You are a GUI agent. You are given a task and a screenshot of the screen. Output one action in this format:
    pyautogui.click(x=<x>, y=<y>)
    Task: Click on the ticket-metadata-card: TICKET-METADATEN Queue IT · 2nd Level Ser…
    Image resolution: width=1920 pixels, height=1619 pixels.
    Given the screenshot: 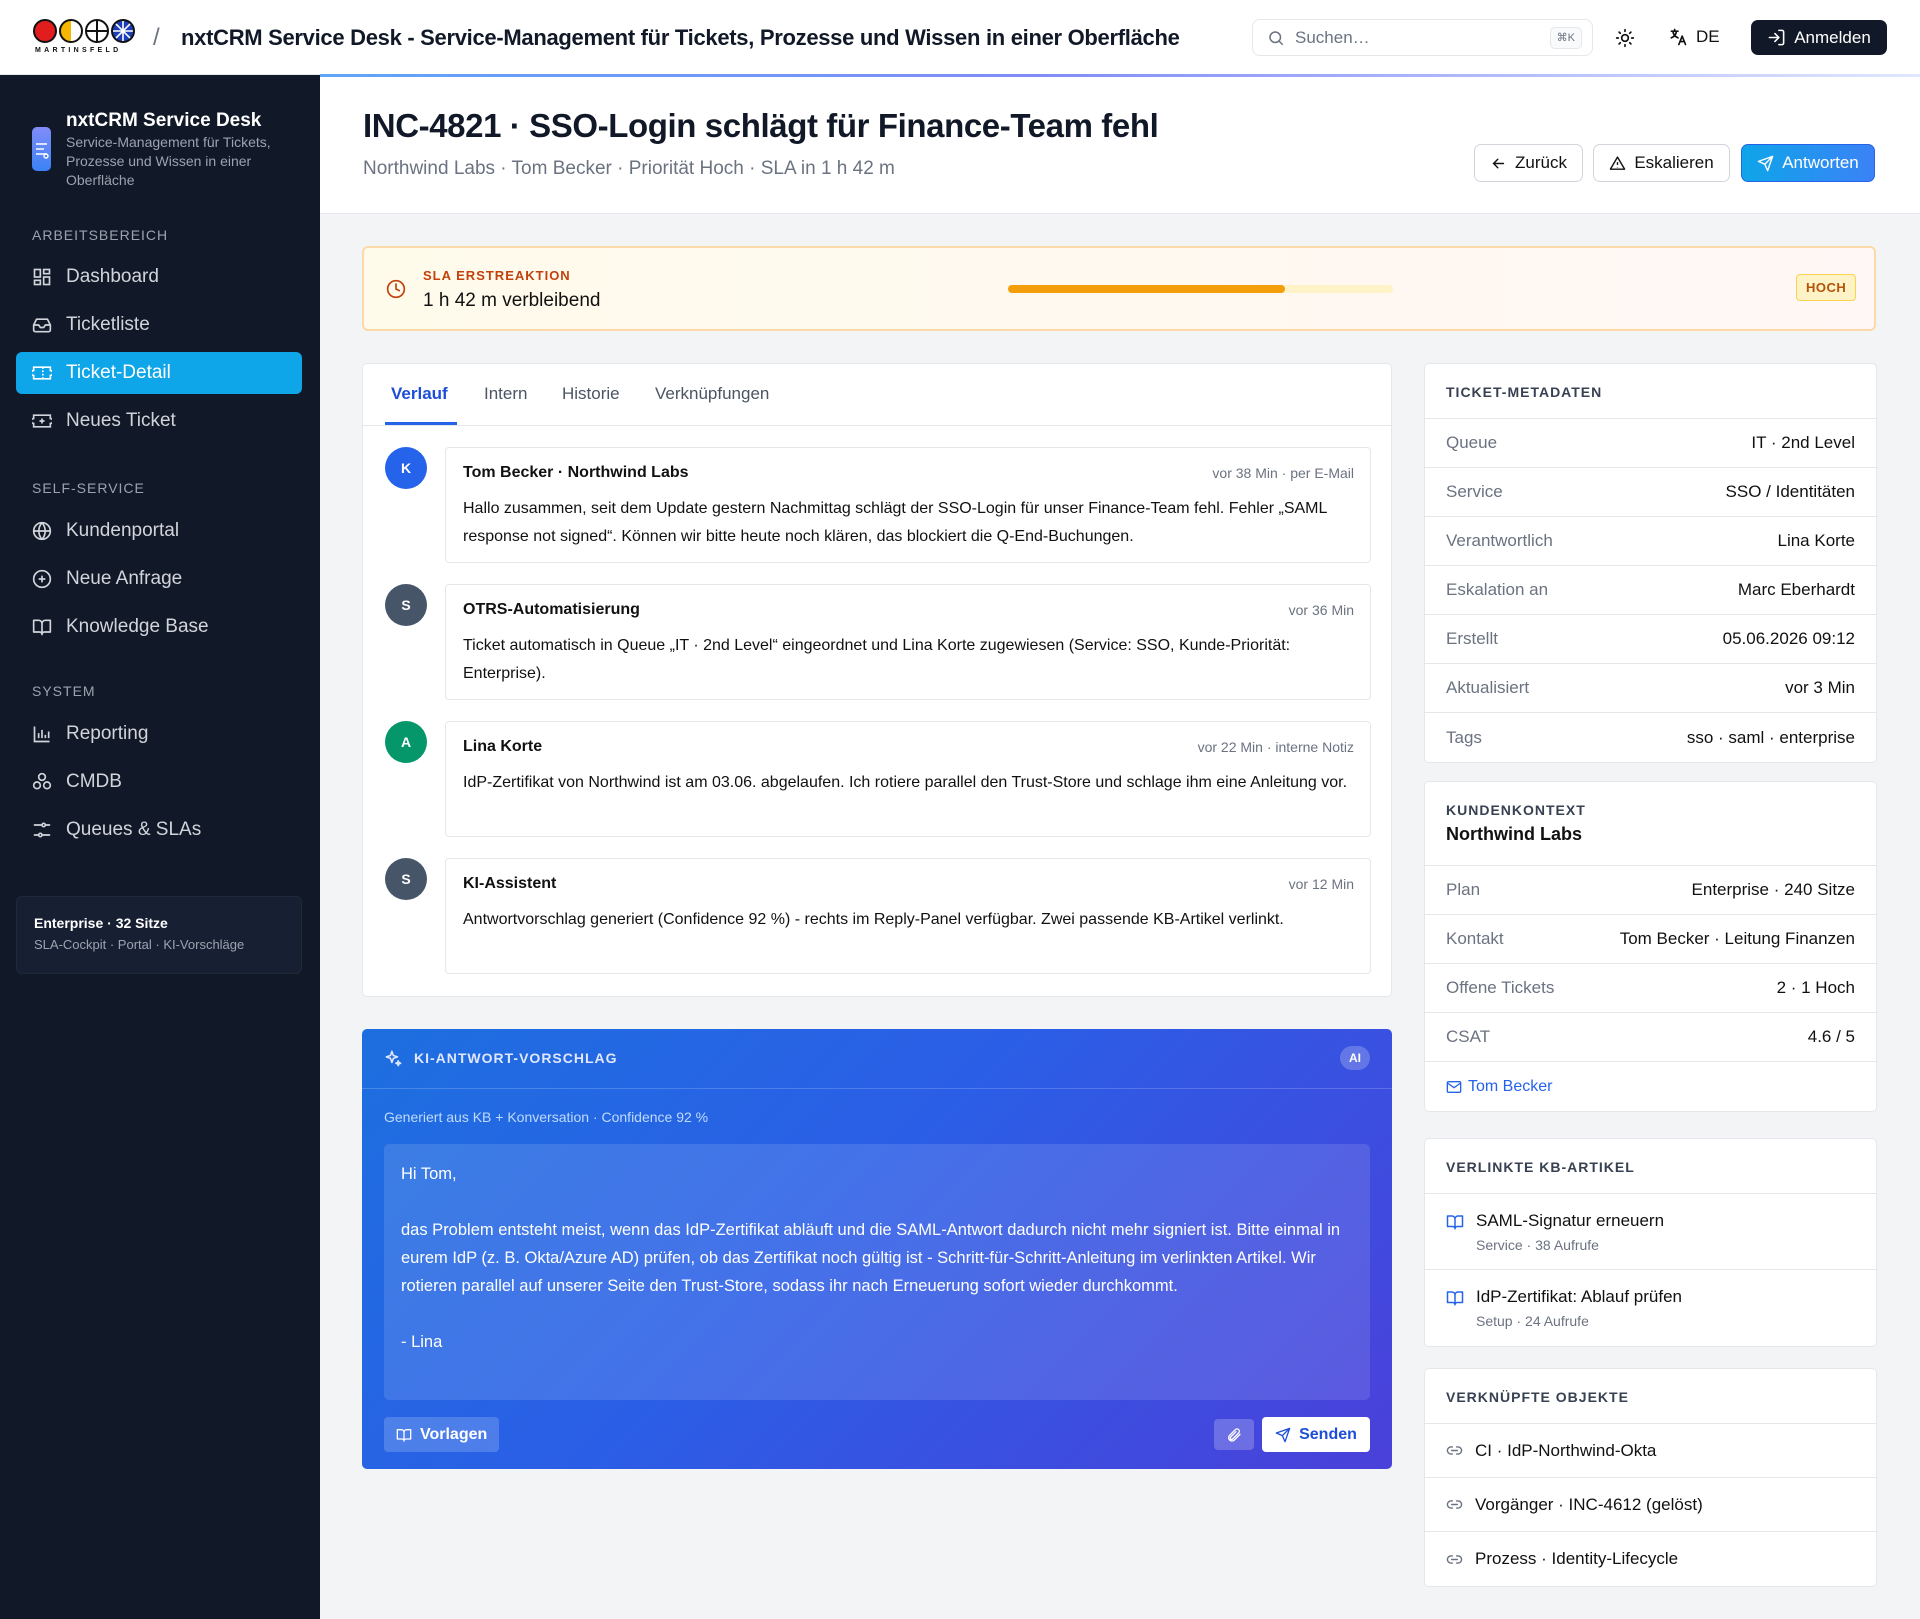 What is the action you would take?
    pyautogui.click(x=1650, y=563)
    